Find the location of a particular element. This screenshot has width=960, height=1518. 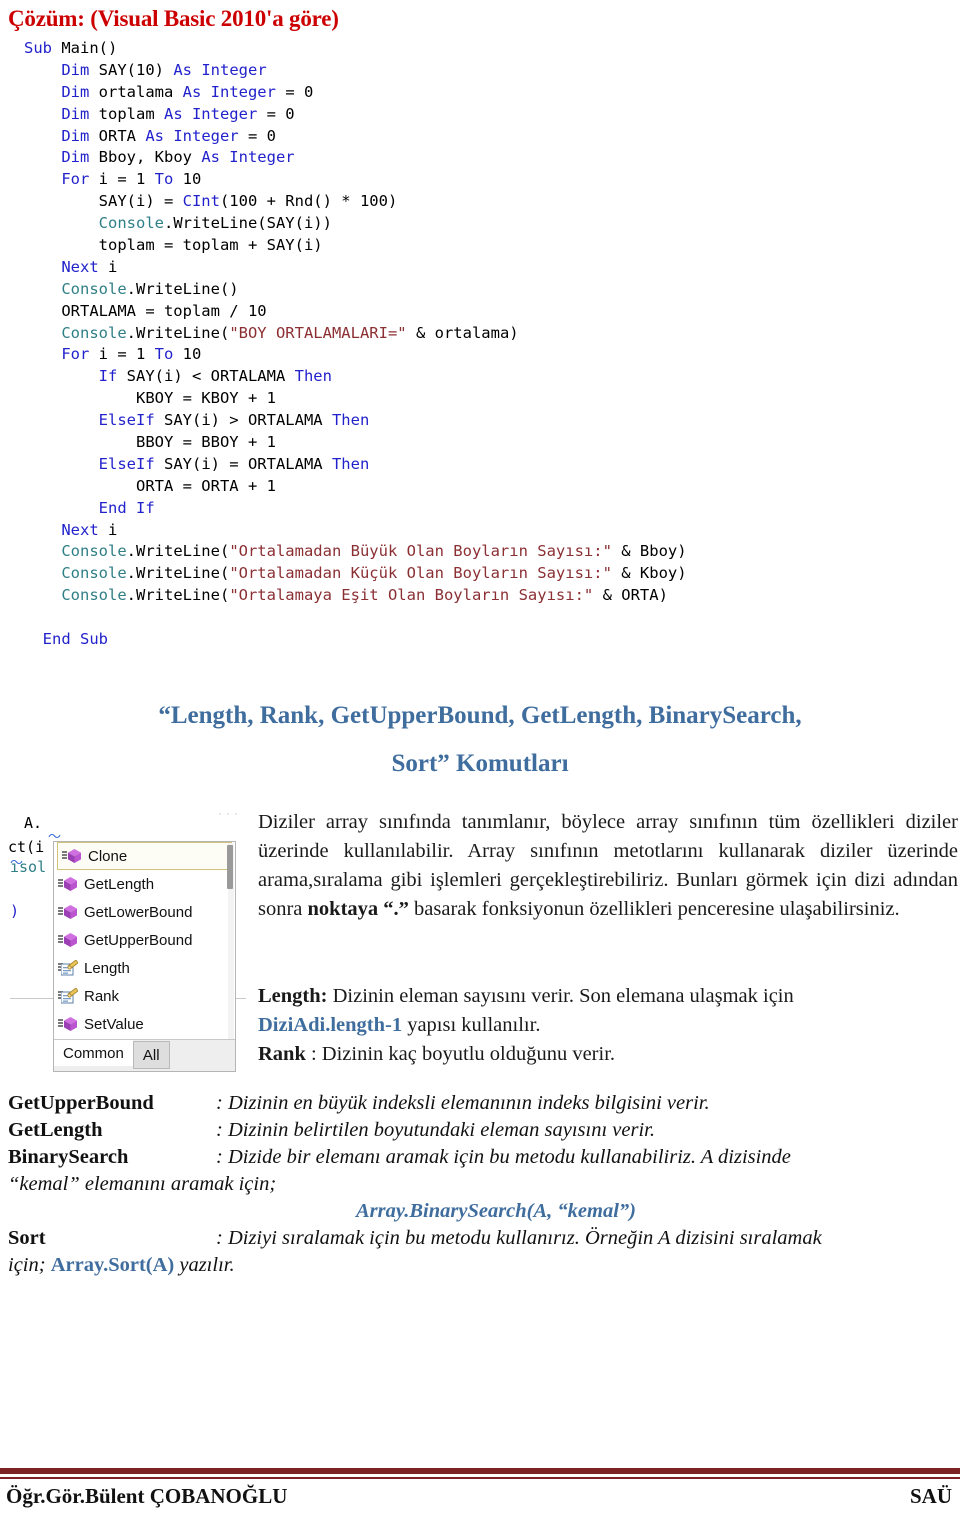

scrollbar-thumb is located at coordinates (230, 867).